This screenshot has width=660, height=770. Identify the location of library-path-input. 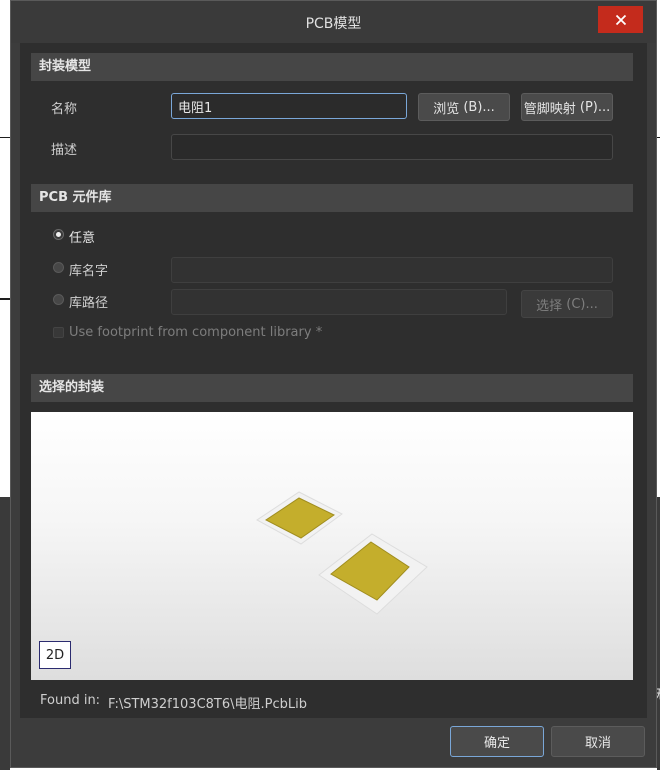
(339, 302).